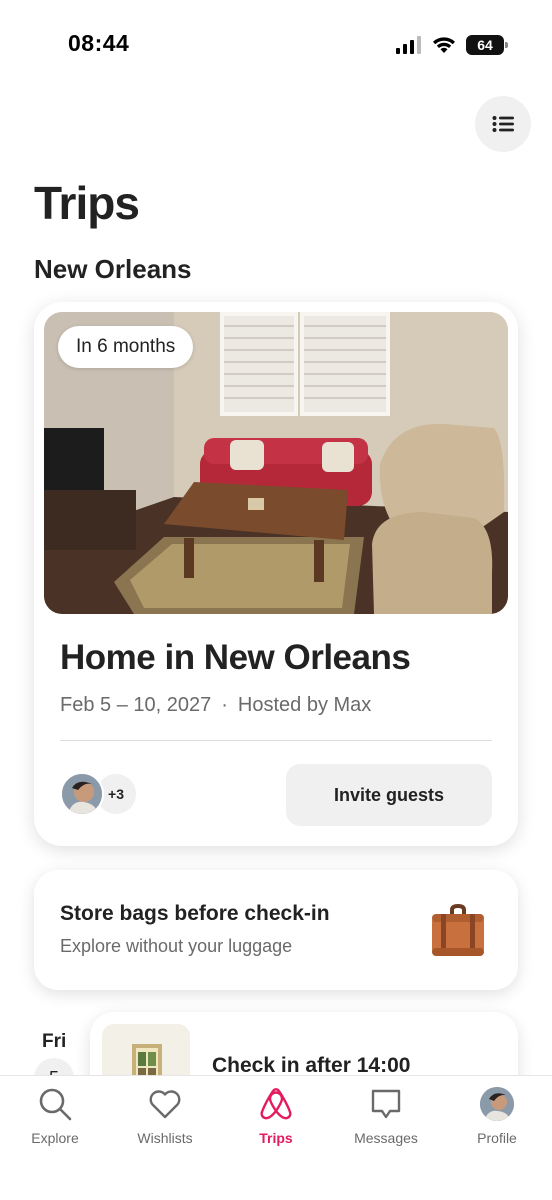  I want to click on tab-label: Messages, so click(386, 1138).